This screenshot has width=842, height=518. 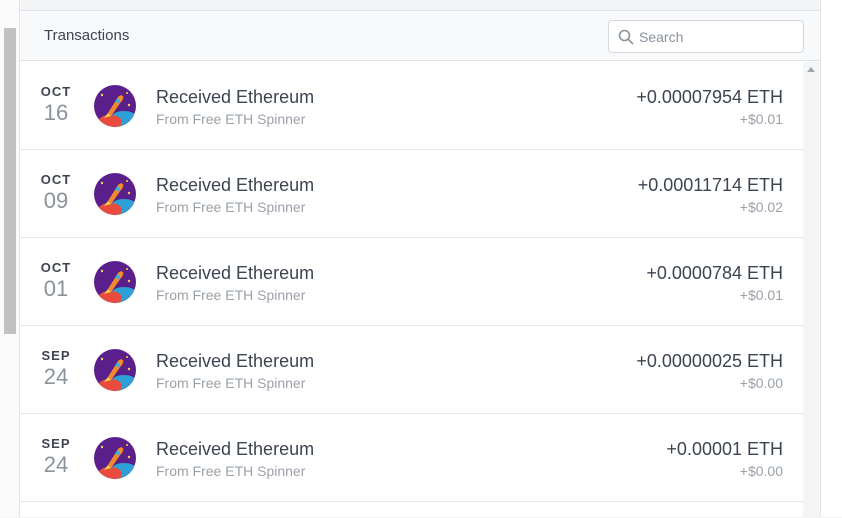 I want to click on search-box, so click(x=706, y=36).